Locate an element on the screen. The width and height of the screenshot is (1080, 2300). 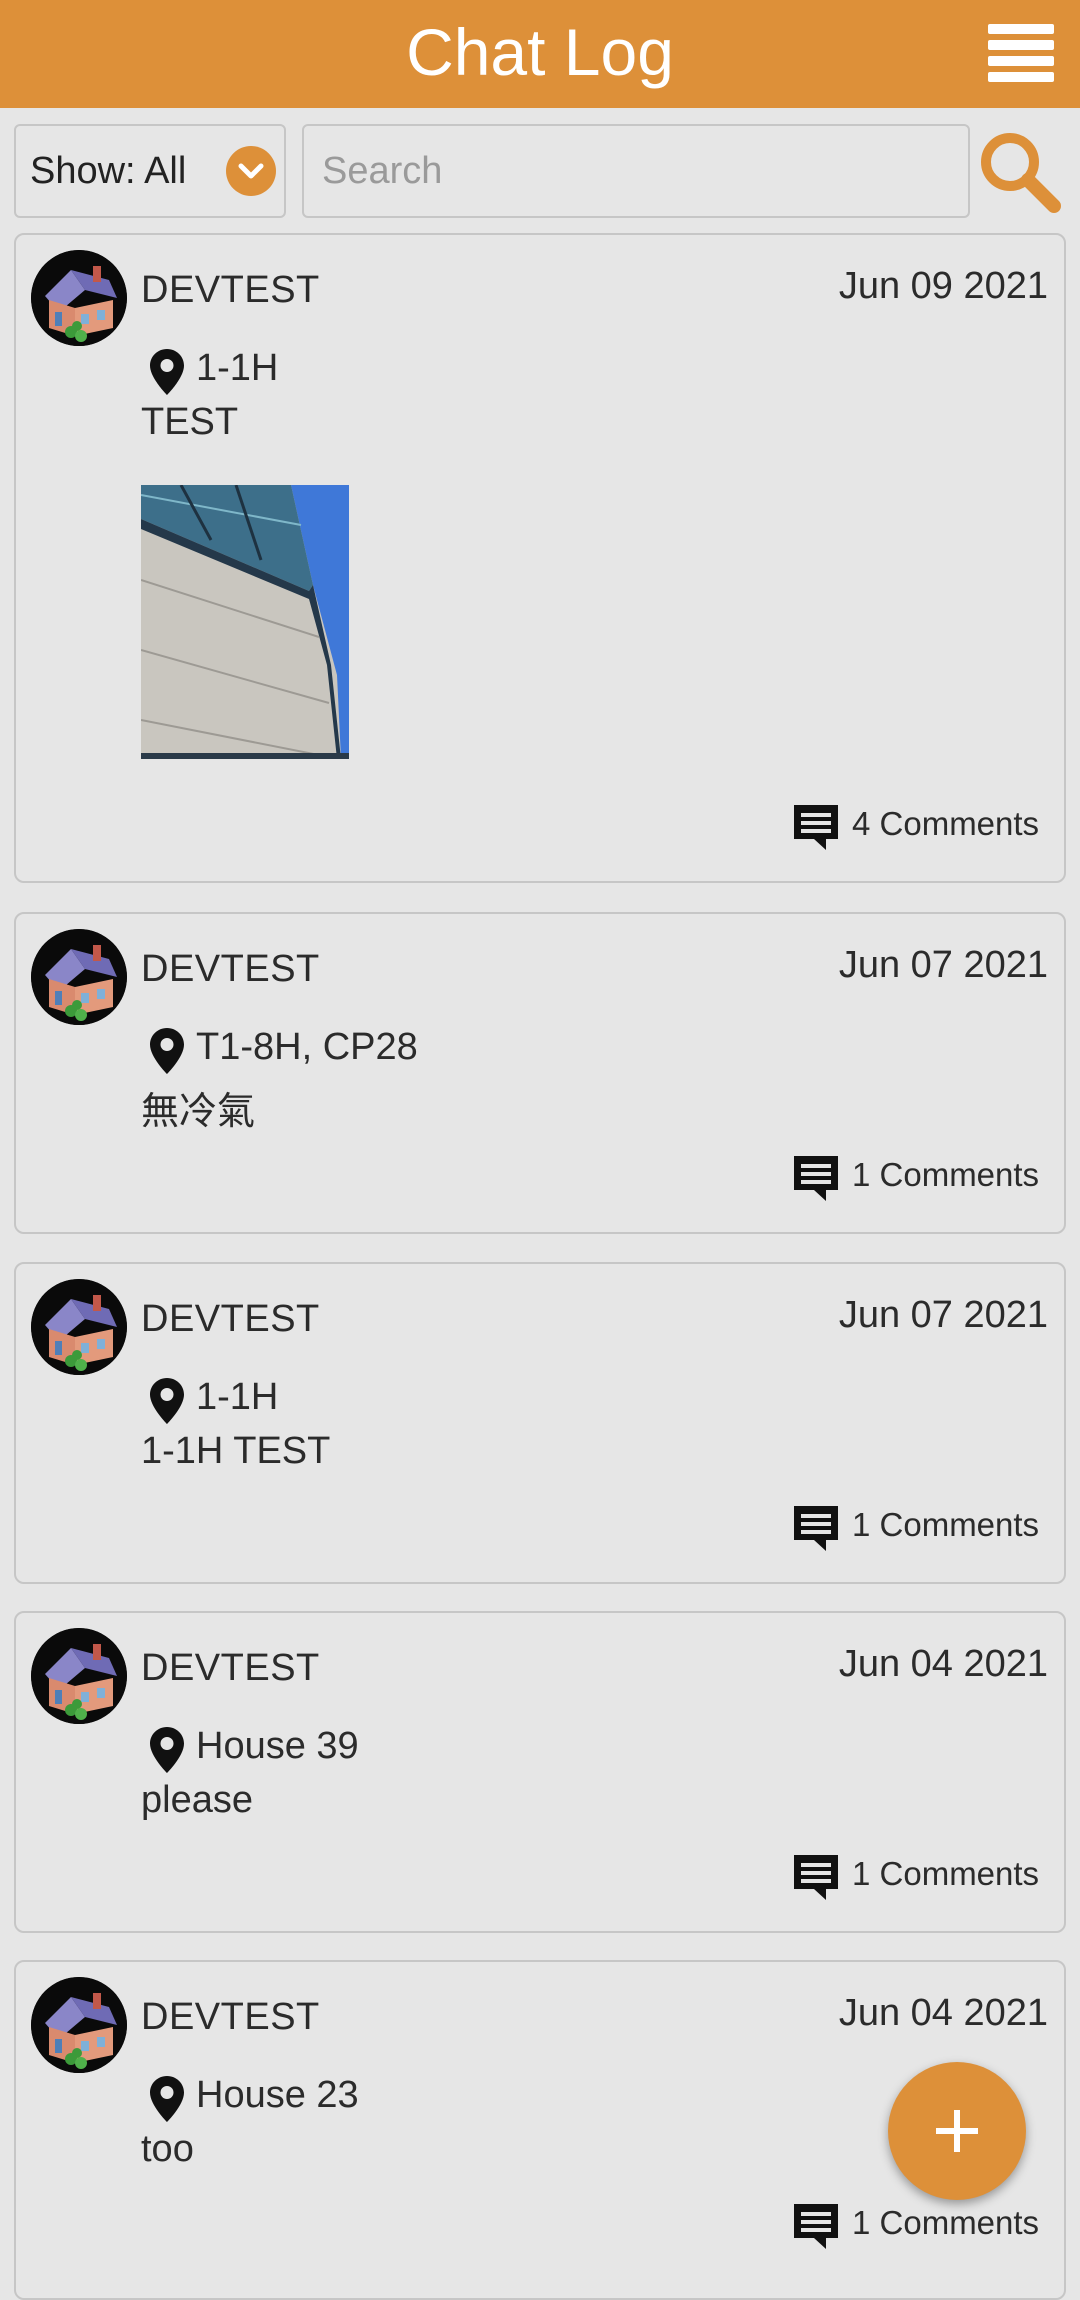
app-header: Chat Log is located at coordinates (540, 54).